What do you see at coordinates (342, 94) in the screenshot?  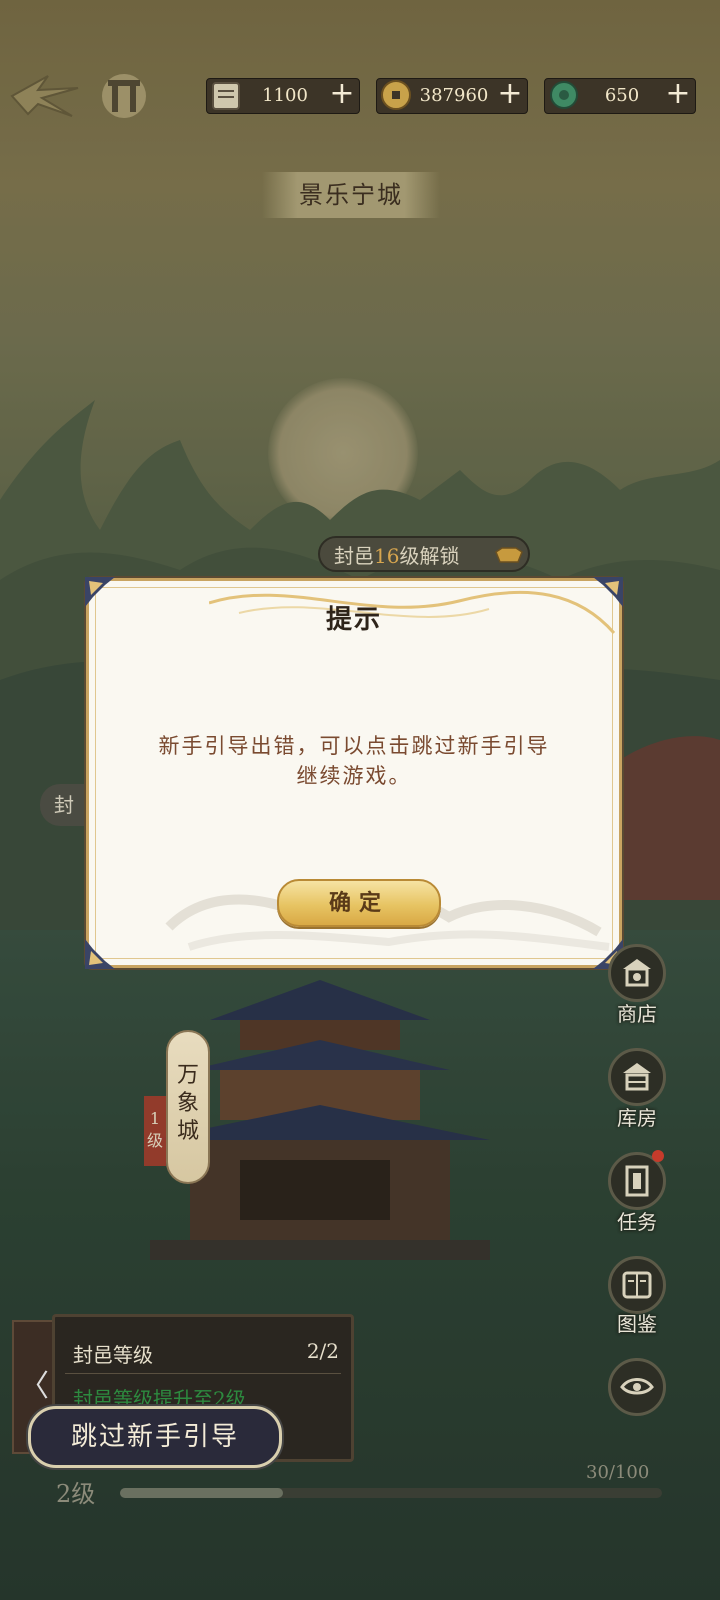 I see `add-scroll-button: +` at bounding box center [342, 94].